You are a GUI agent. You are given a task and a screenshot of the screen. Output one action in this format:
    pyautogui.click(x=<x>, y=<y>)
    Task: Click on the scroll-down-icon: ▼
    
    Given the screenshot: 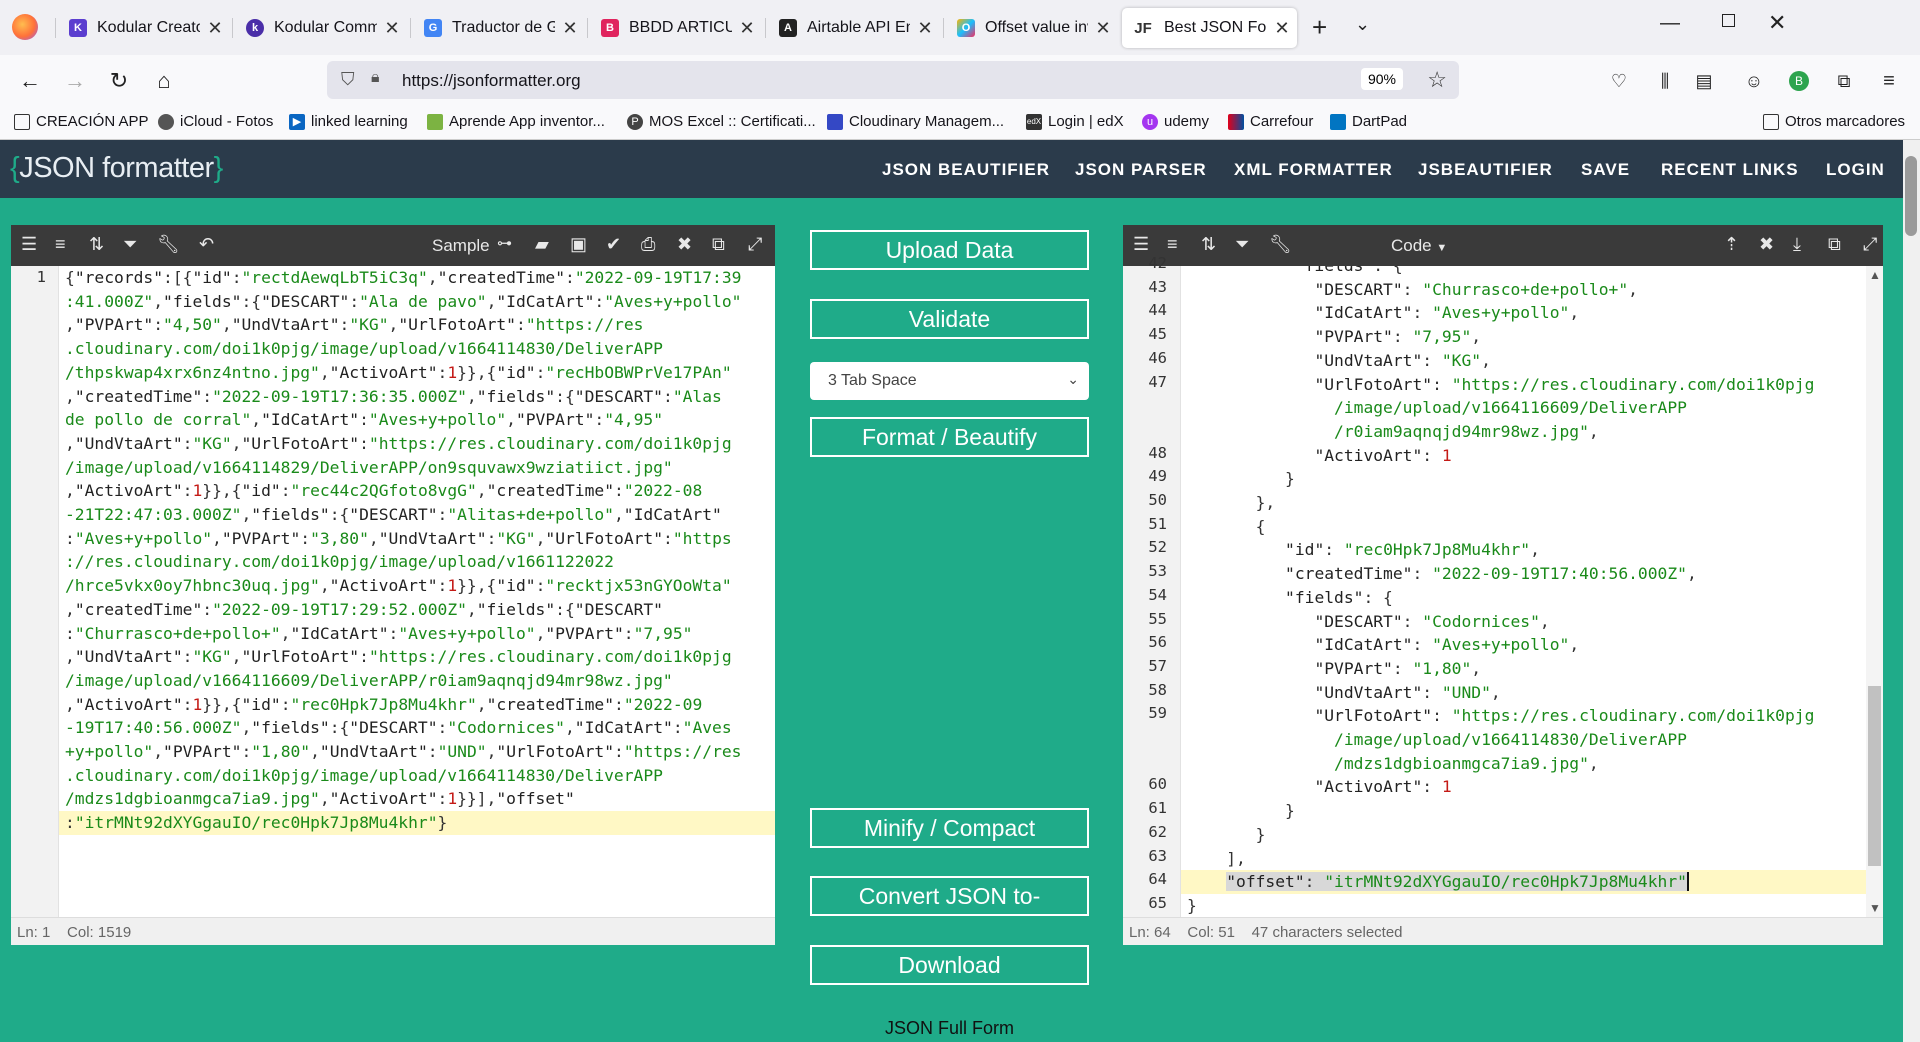 What is the action you would take?
    pyautogui.click(x=1875, y=908)
    